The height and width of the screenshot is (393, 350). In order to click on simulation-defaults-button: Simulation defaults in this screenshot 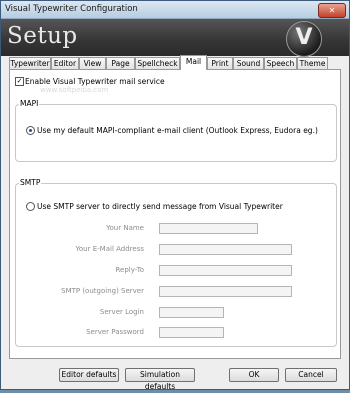, I will do `click(160, 379)`.